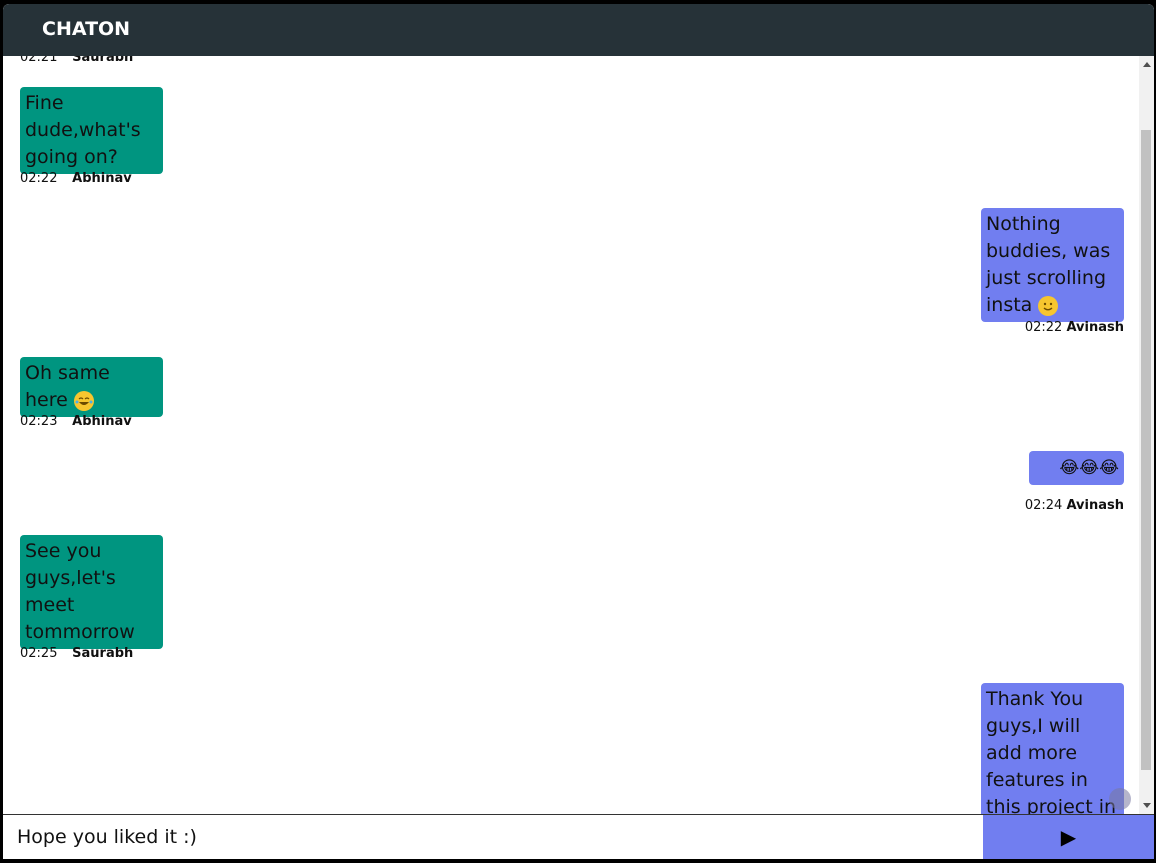  I want to click on vertical-scrollbar, so click(1146, 435).